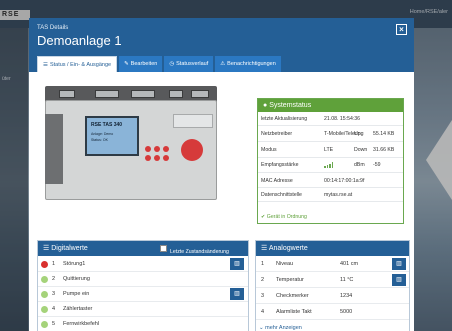  What do you see at coordinates (384, 150) in the screenshot?
I see `down-value: 31.66 KB` at bounding box center [384, 150].